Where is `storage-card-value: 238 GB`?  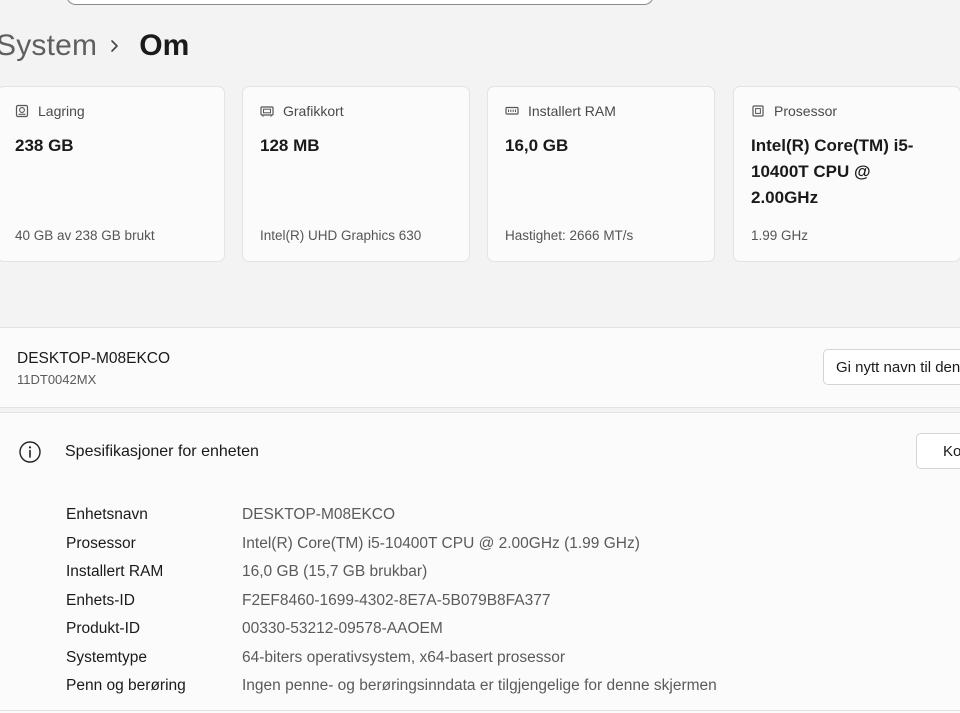 storage-card-value: 238 GB is located at coordinates (44, 145).